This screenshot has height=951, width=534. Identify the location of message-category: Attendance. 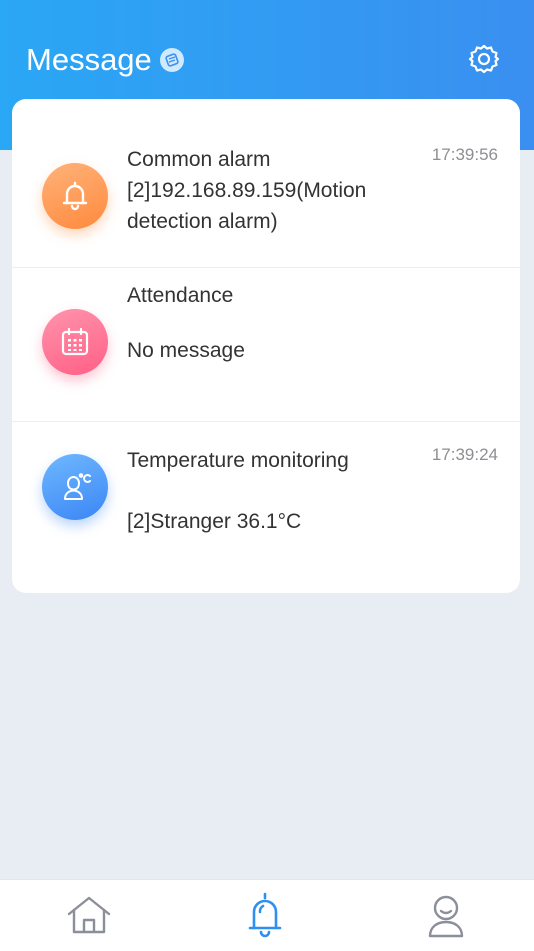
(180, 295).